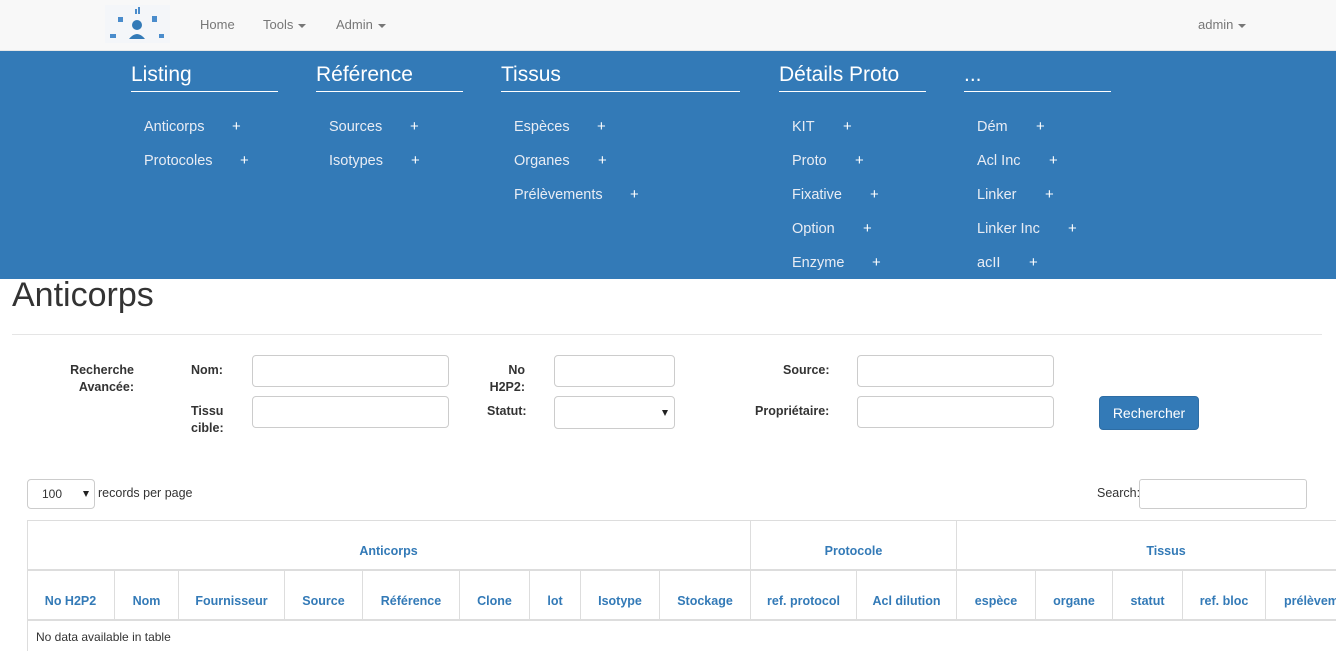 The width and height of the screenshot is (1336, 651). I want to click on source-input, so click(955, 371).